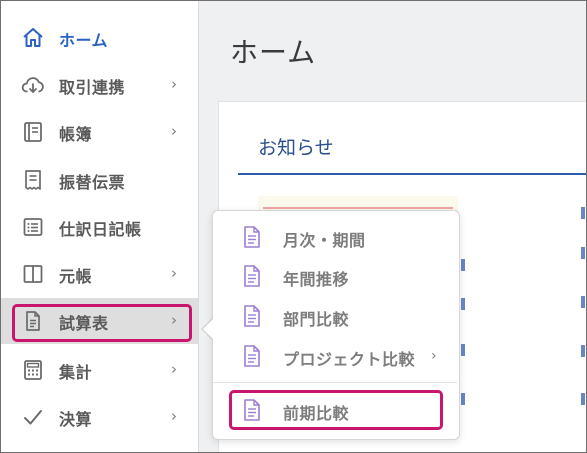 This screenshot has width=587, height=453. What do you see at coordinates (349, 359) in the screenshot?
I see `submenu-item-label: プロジェクト比較` at bounding box center [349, 359].